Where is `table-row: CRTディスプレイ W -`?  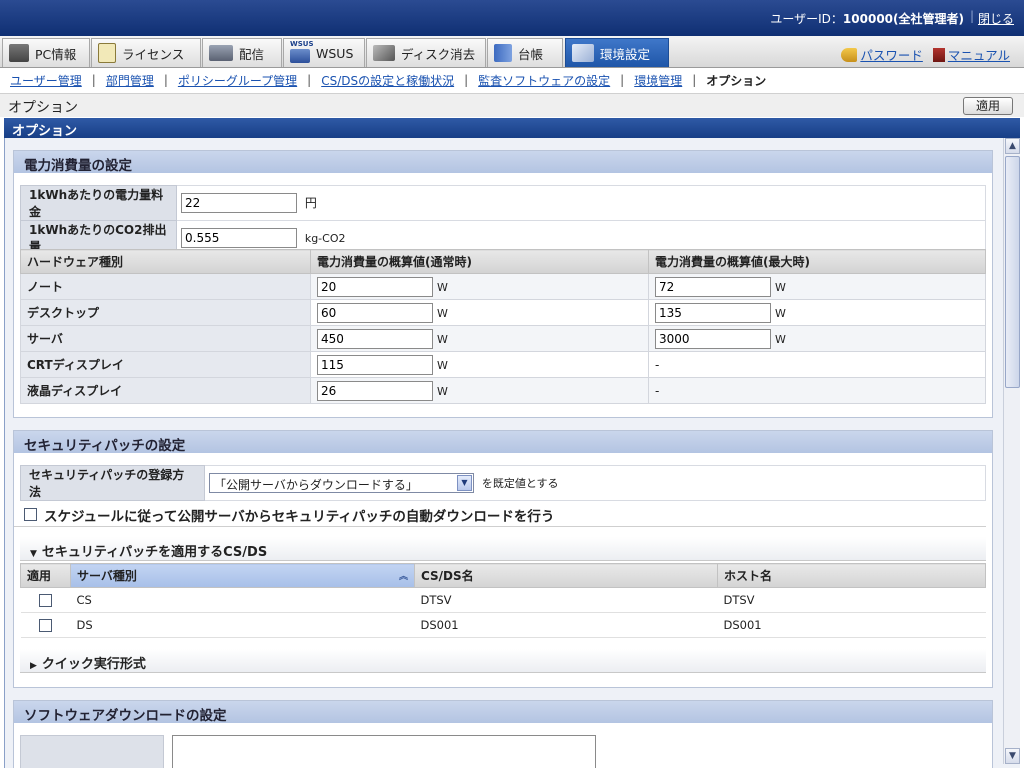 table-row: CRTディスプレイ W - is located at coordinates (503, 364).